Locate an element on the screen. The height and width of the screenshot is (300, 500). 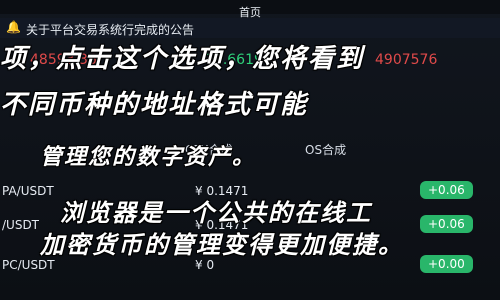
change-badge-3: +0.00 is located at coordinates (446, 264).